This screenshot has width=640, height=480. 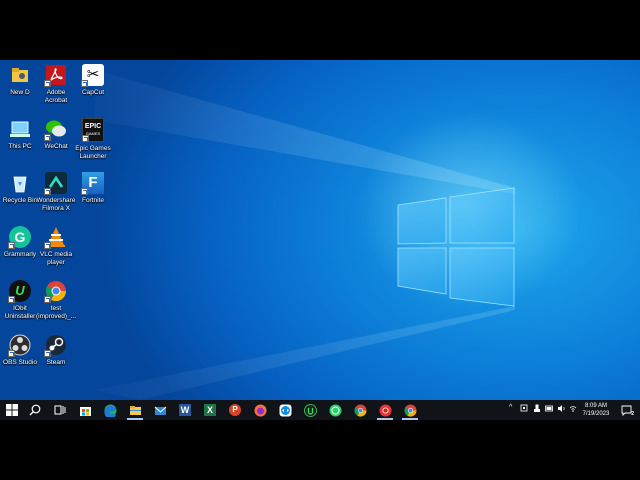 What do you see at coordinates (92, 75) in the screenshot?
I see `capcut-icon: ✂` at bounding box center [92, 75].